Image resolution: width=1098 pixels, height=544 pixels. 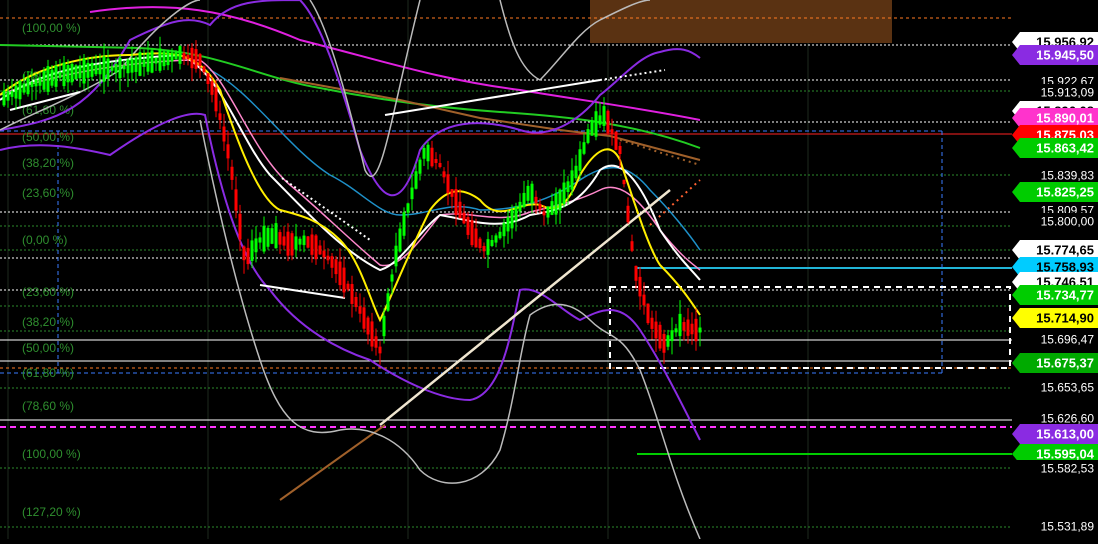 I want to click on price-label-text: 15.863,42, so click(x=1065, y=148).